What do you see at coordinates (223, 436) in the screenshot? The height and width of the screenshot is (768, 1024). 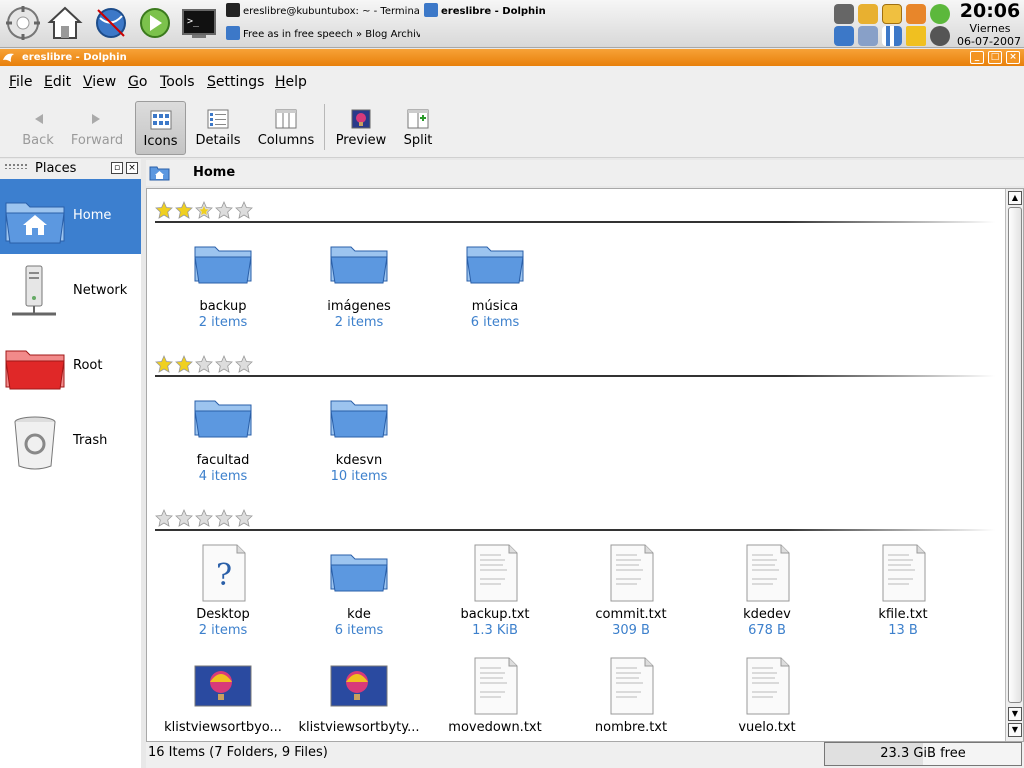 I see `file-item: facultad 4 items` at bounding box center [223, 436].